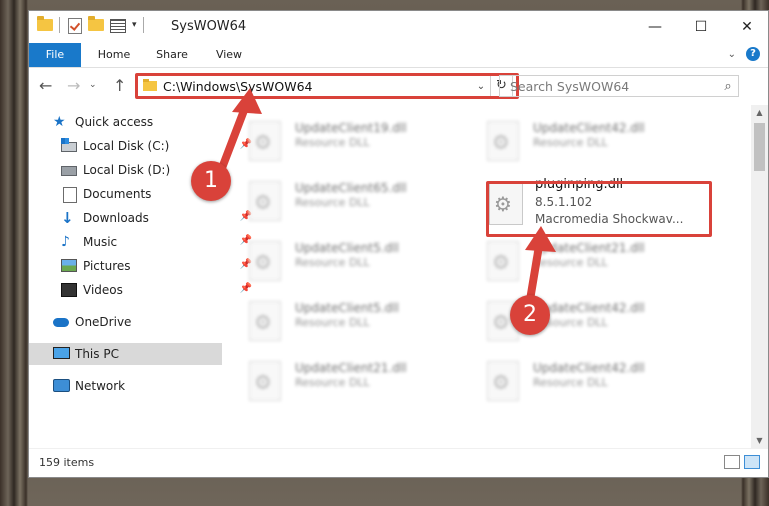 The height and width of the screenshot is (506, 769). Describe the element at coordinates (759, 441) in the screenshot. I see `scroll-down-icon: ▼` at that location.